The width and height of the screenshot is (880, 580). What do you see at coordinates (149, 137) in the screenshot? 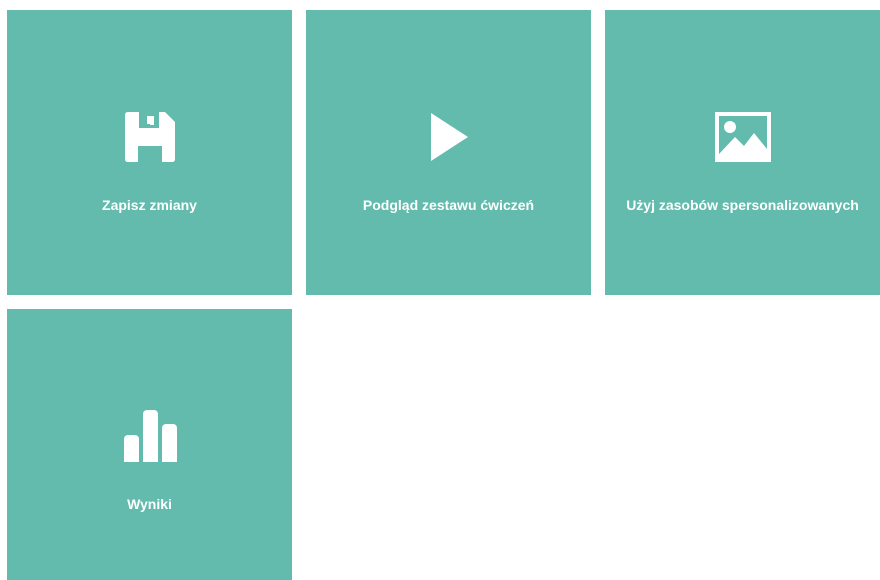
I see `floppy-disk-icon` at bounding box center [149, 137].